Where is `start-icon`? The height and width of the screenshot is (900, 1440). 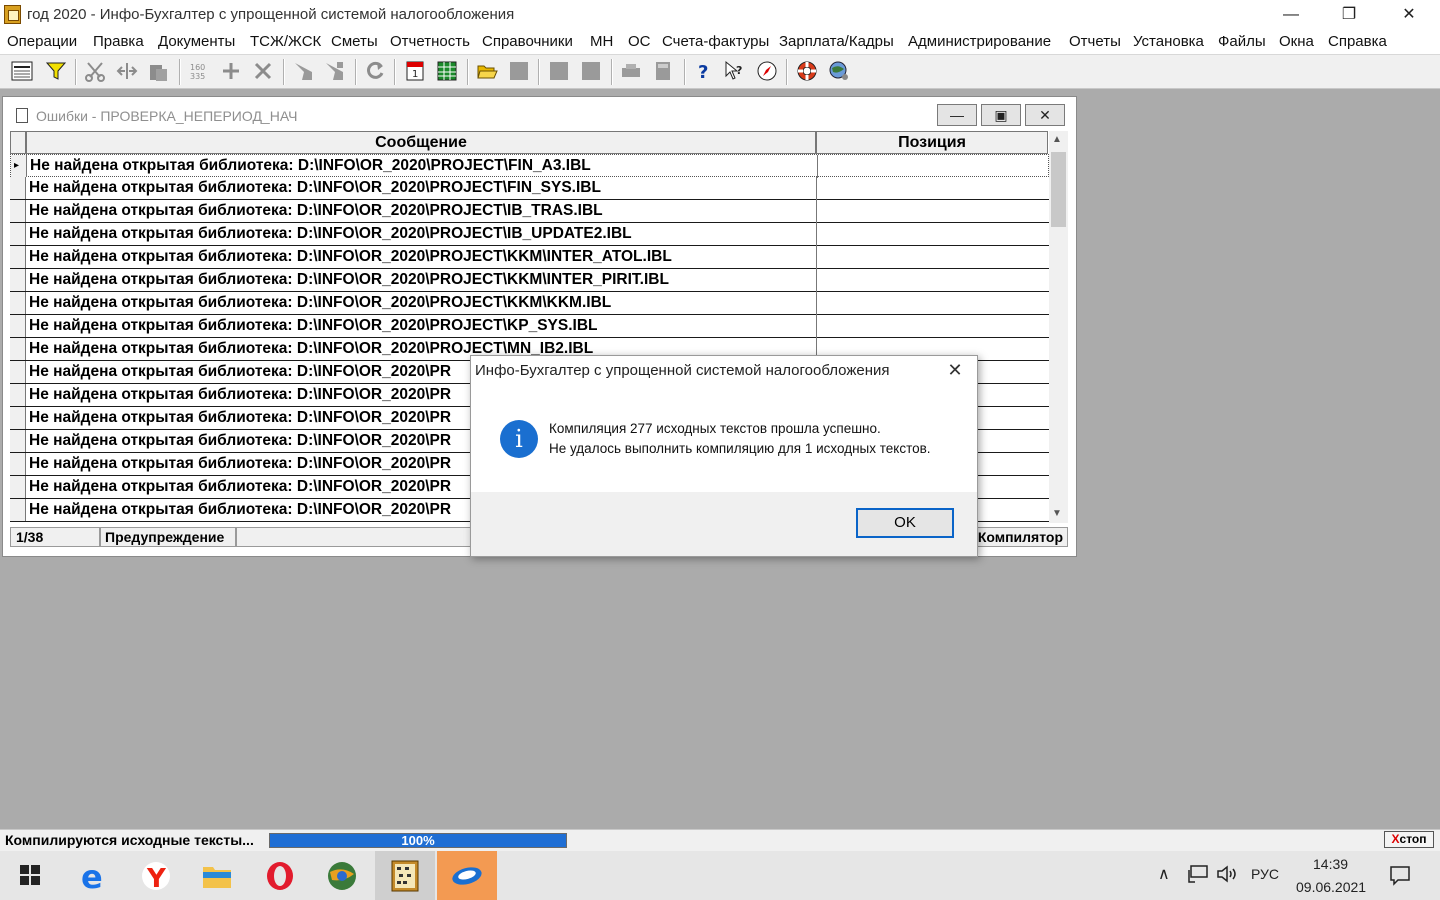 start-icon is located at coordinates (30, 875).